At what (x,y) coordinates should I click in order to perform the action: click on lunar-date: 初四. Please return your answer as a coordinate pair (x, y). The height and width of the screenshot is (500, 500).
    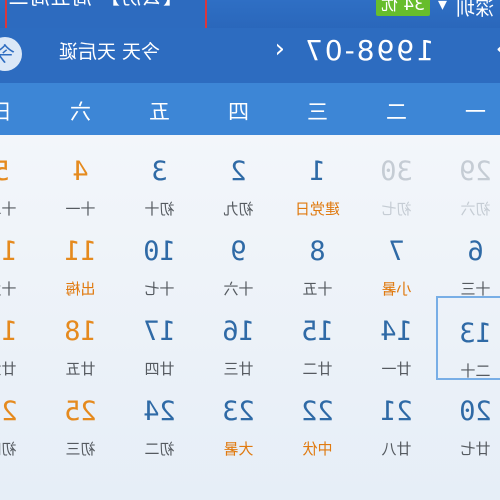
    Looking at the image, I should click on (8, 449).